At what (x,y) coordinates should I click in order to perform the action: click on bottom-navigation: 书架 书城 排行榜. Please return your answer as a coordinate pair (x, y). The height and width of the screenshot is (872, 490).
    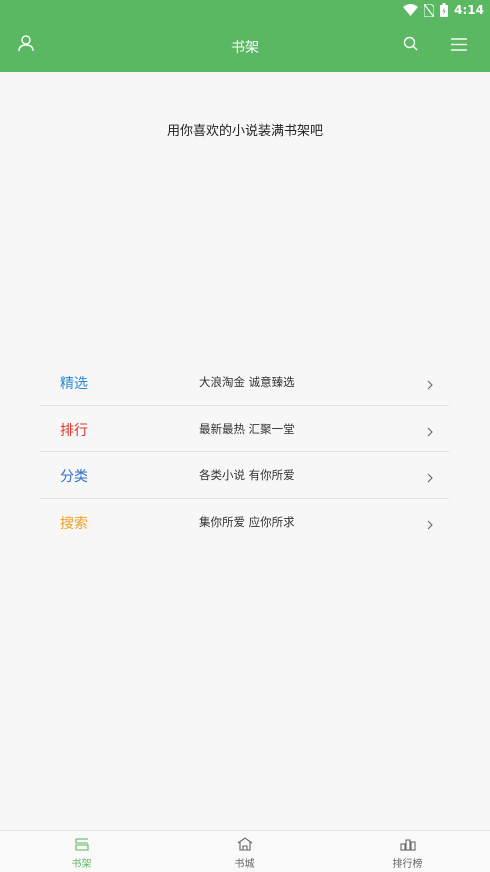
    Looking at the image, I should click on (245, 851).